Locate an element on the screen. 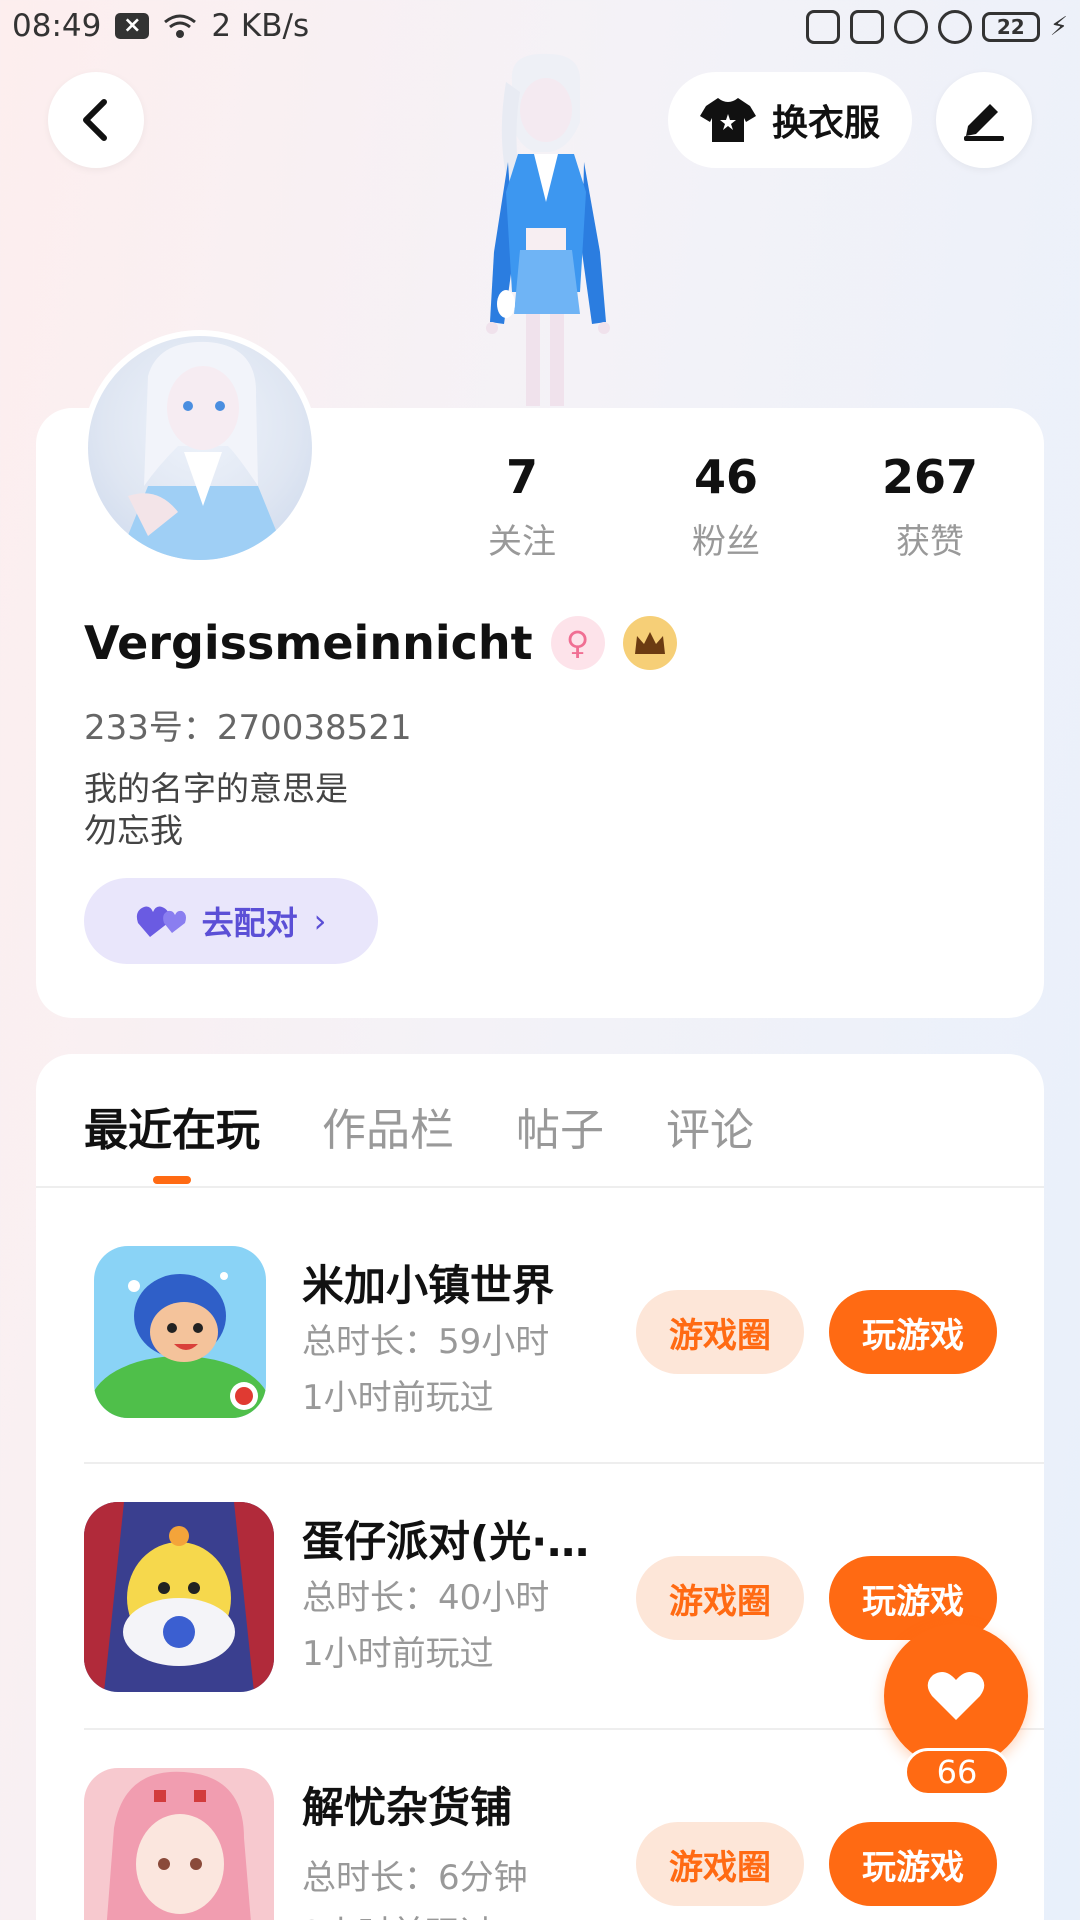  tab-recently-played: 最近在玩 is located at coordinates (172, 1126).